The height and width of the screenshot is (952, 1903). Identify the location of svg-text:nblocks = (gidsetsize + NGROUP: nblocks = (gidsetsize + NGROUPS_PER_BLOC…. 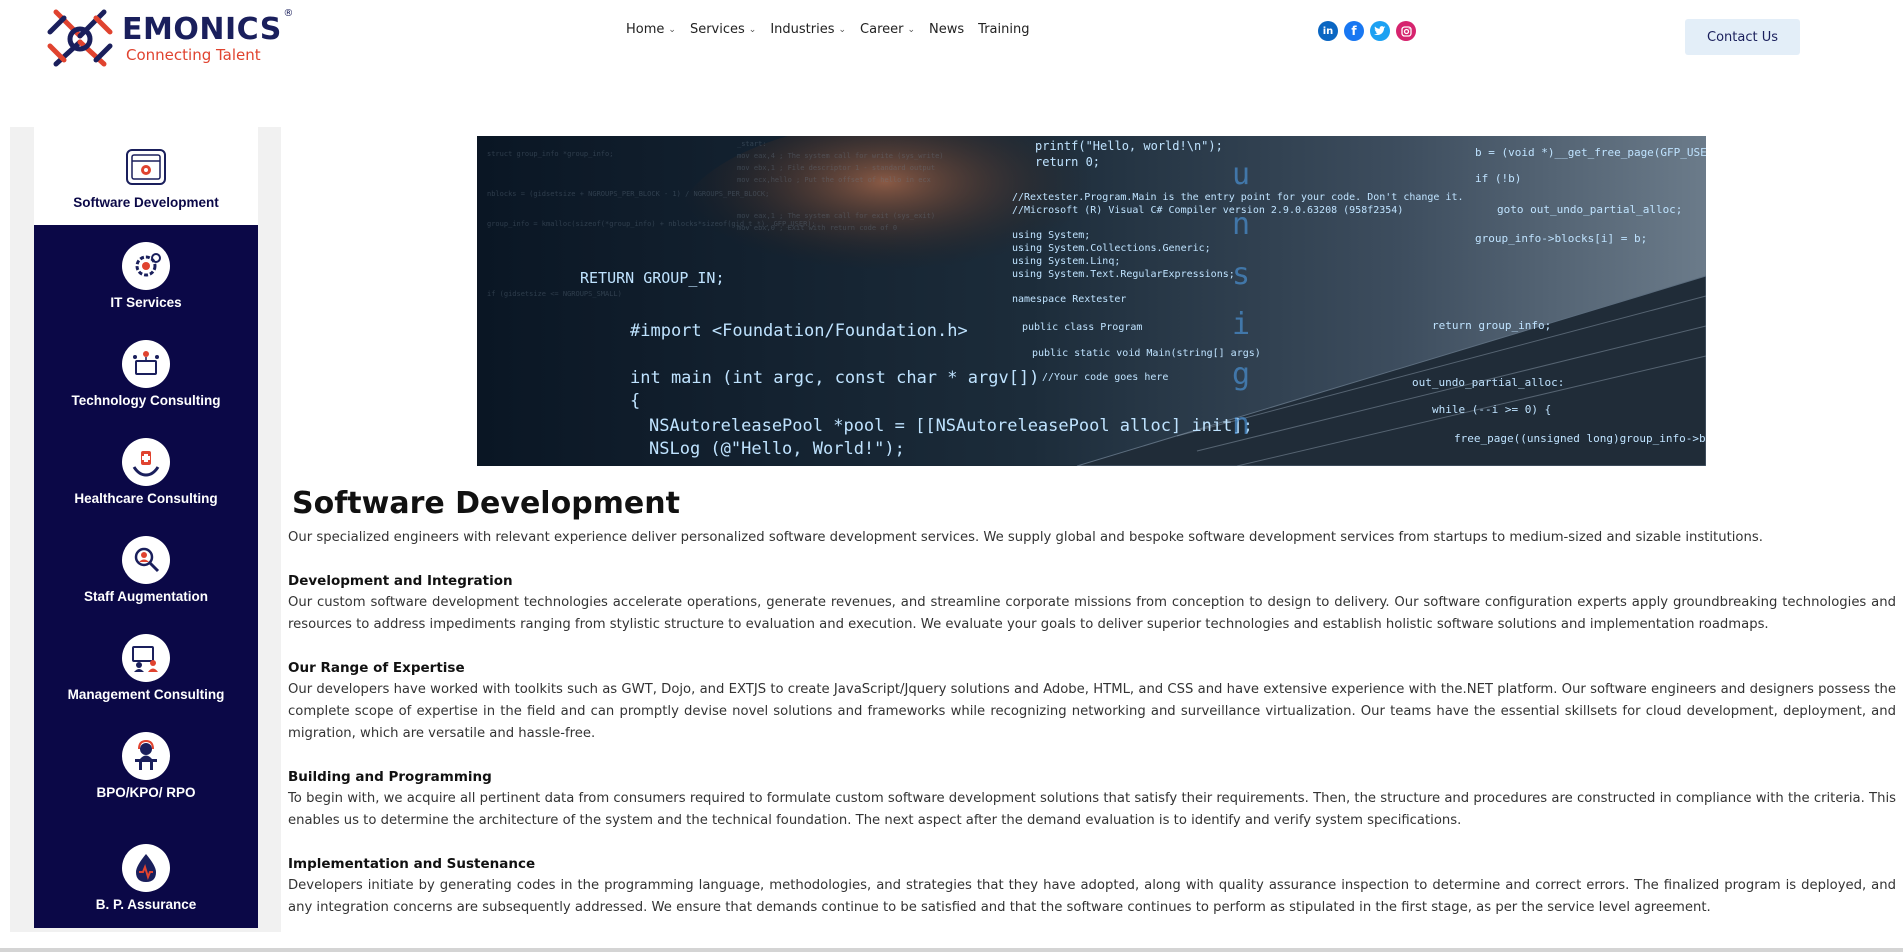
(628, 194).